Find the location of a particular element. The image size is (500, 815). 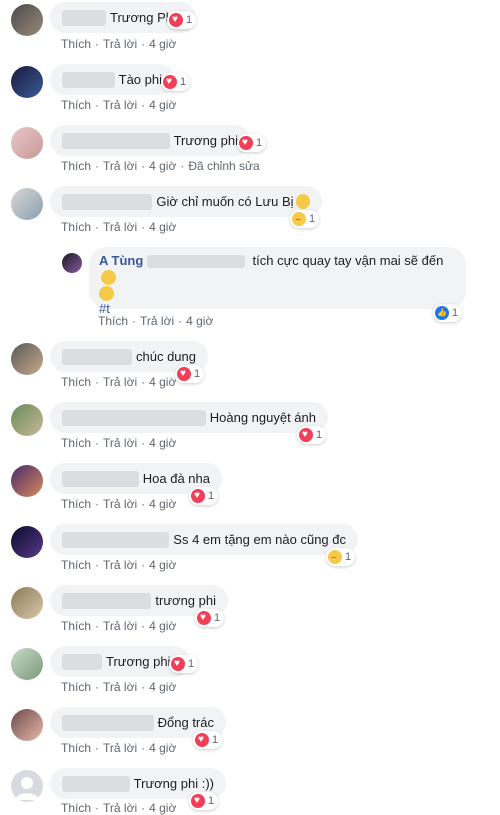

comment-text: Trương Phi is located at coordinates (143, 17).